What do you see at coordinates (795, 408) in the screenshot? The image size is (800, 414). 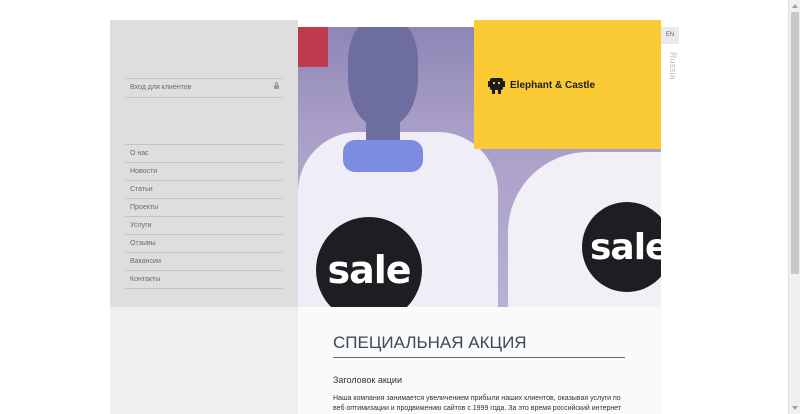 I see `scroll-down-arrow-icon` at bounding box center [795, 408].